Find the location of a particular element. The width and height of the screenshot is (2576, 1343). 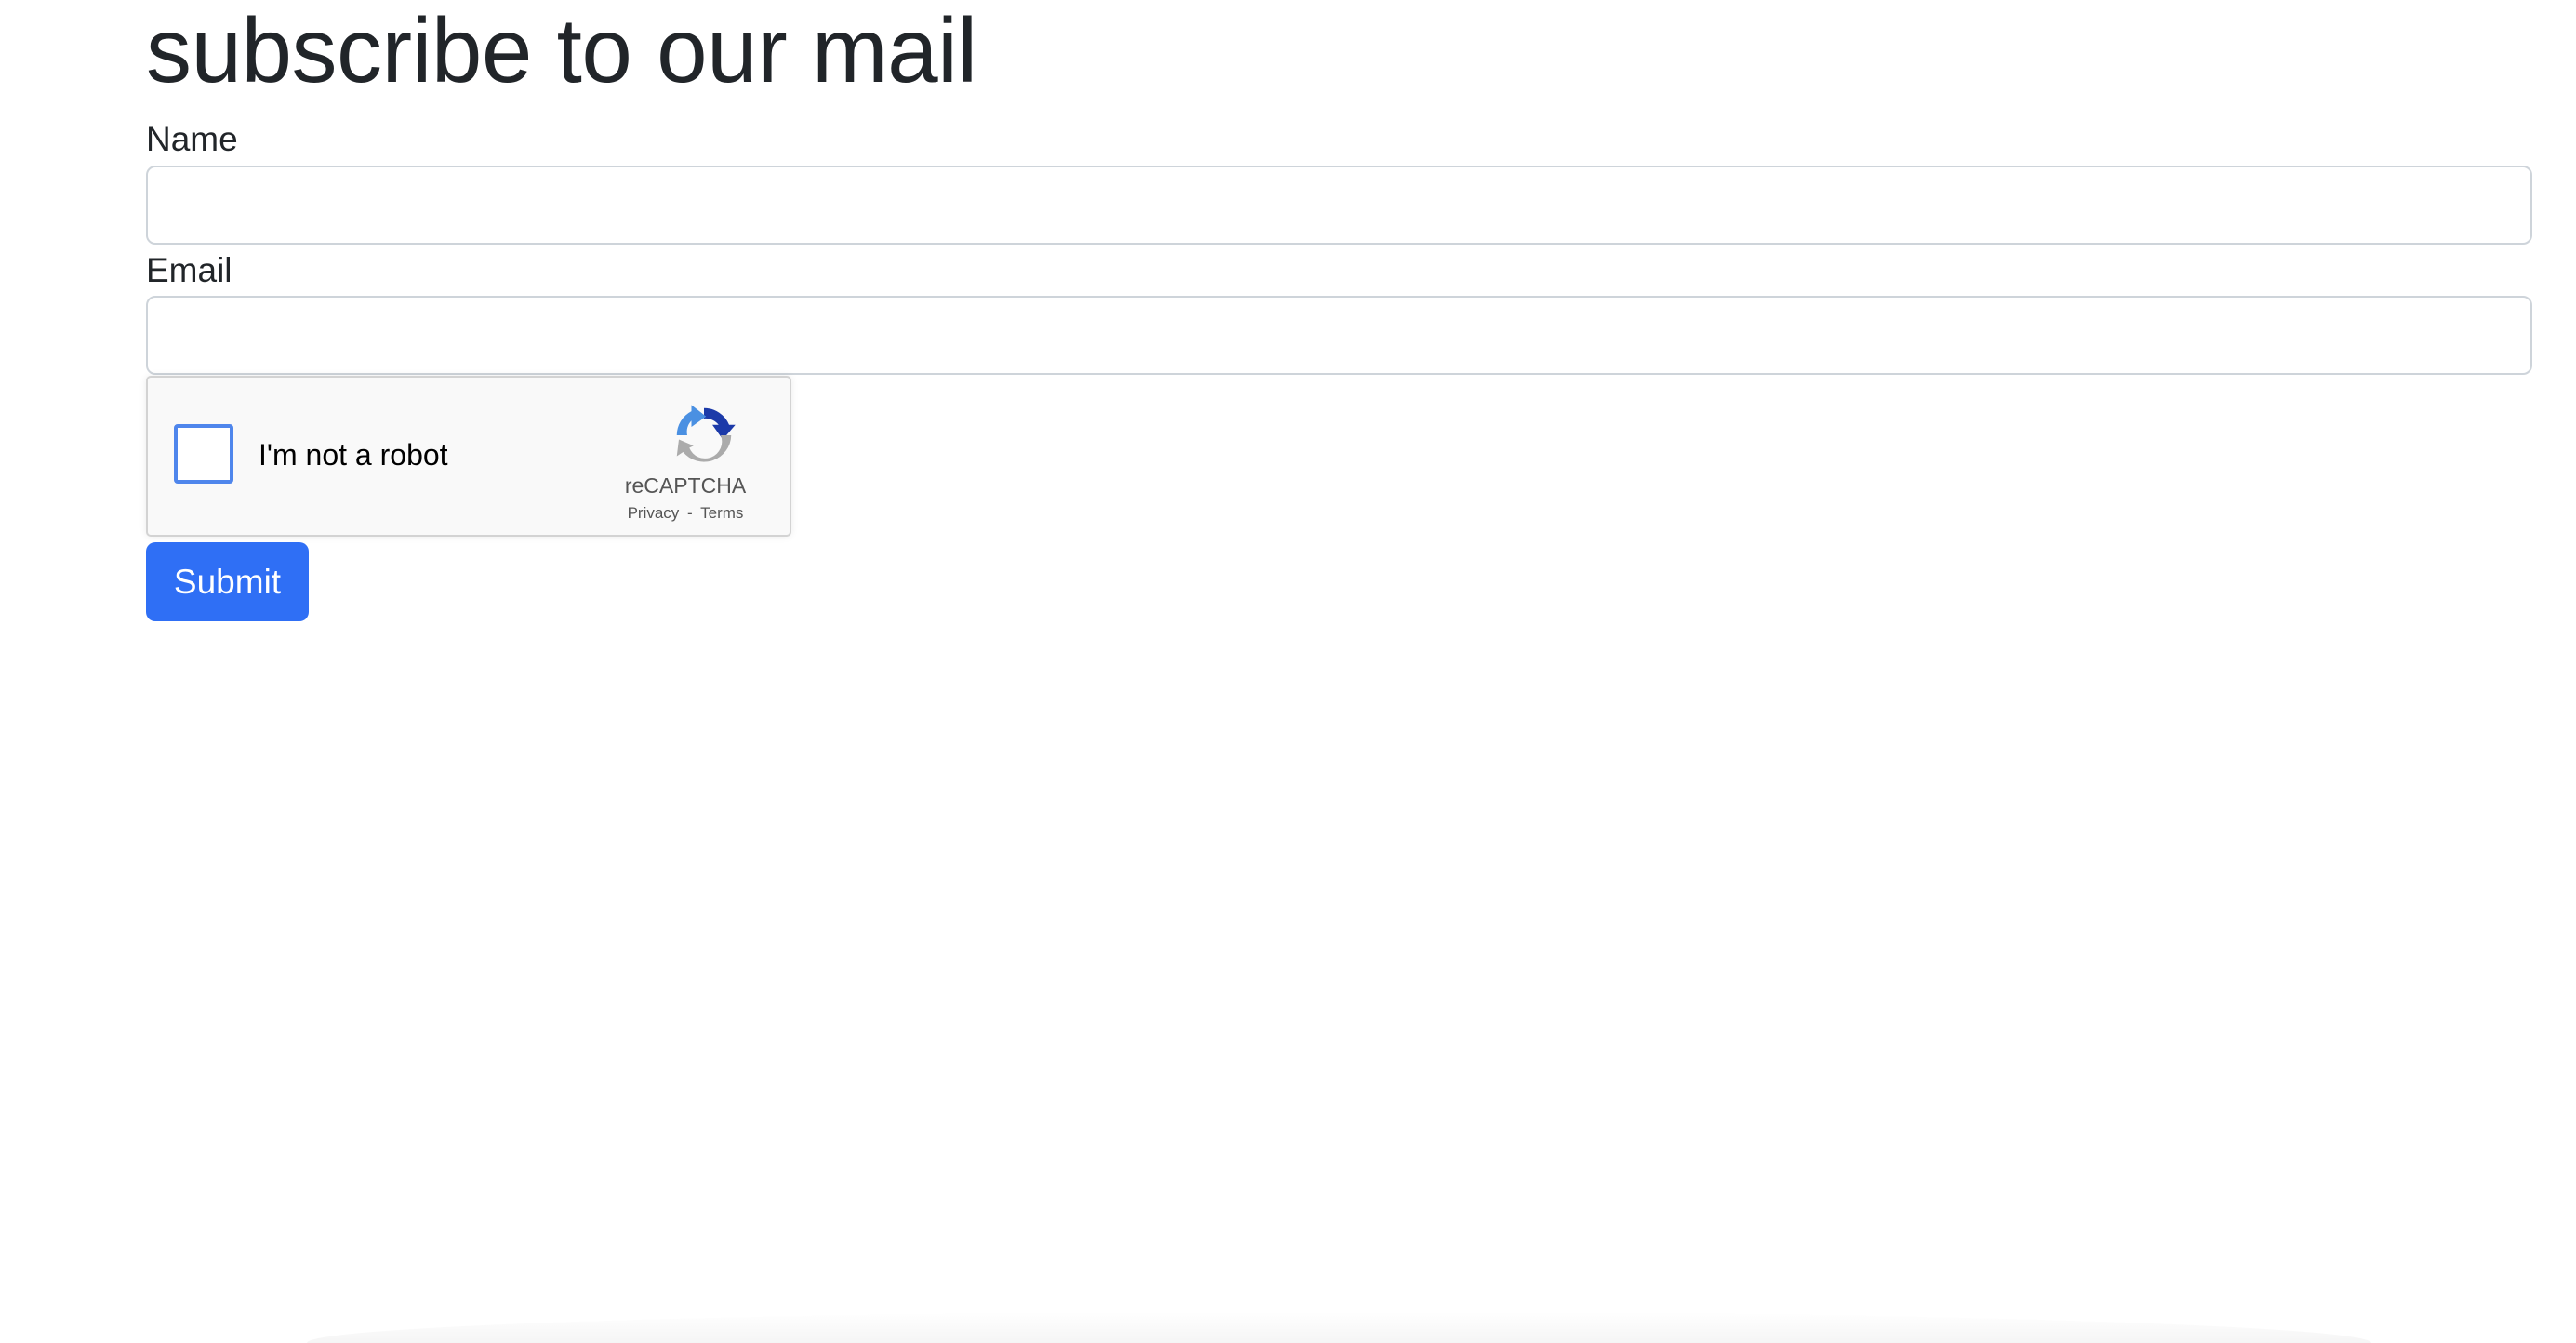

page-title: subscribe to our mail is located at coordinates (561, 50).